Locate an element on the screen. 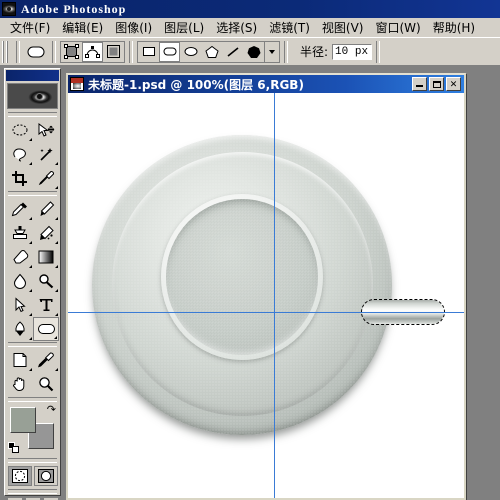 The width and height of the screenshot is (500, 500). color-swatch-block: ↷ is located at coordinates (32, 431).